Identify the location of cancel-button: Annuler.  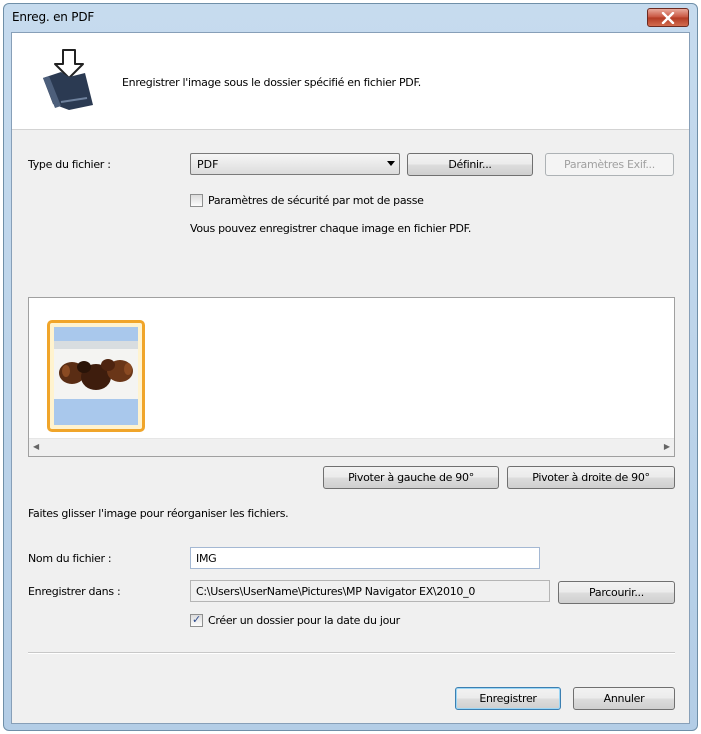
(624, 698).